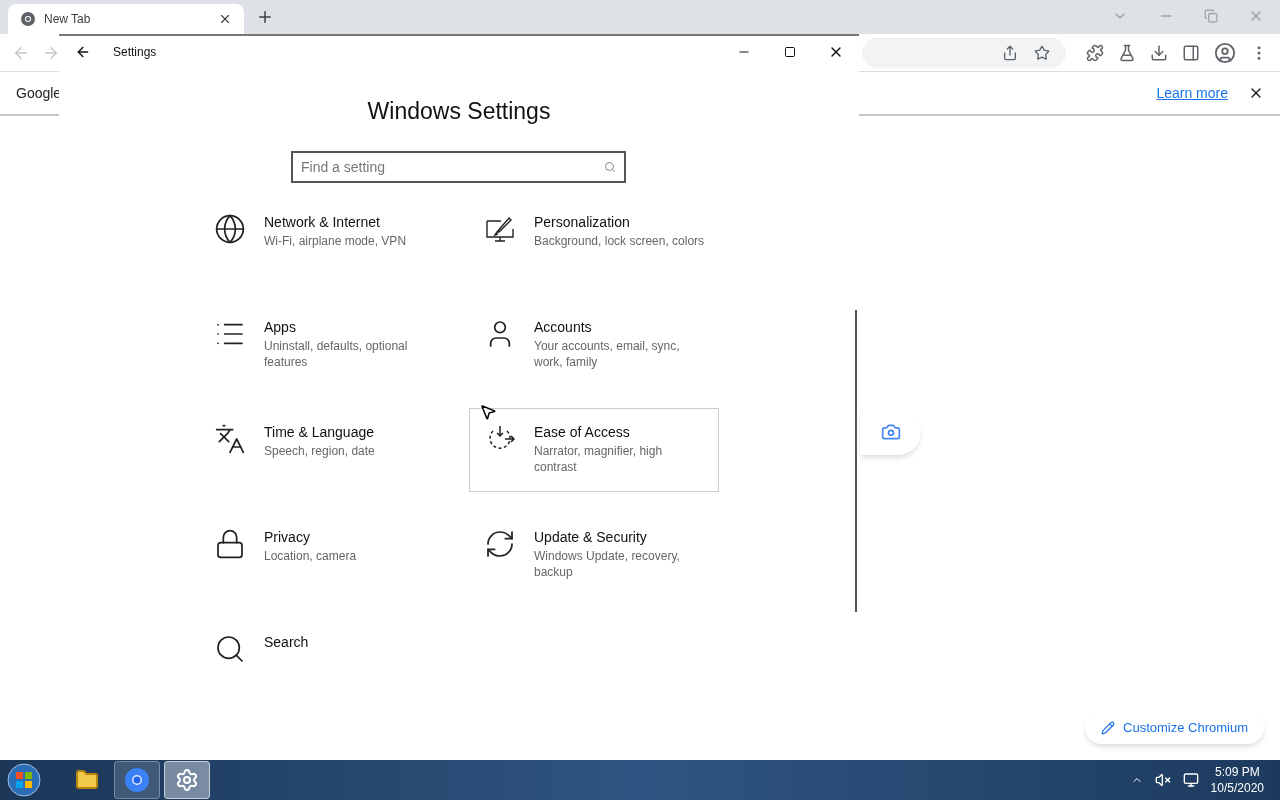 This screenshot has height=800, width=1280. I want to click on settings-category: Privacy Location, camera, so click(324, 554).